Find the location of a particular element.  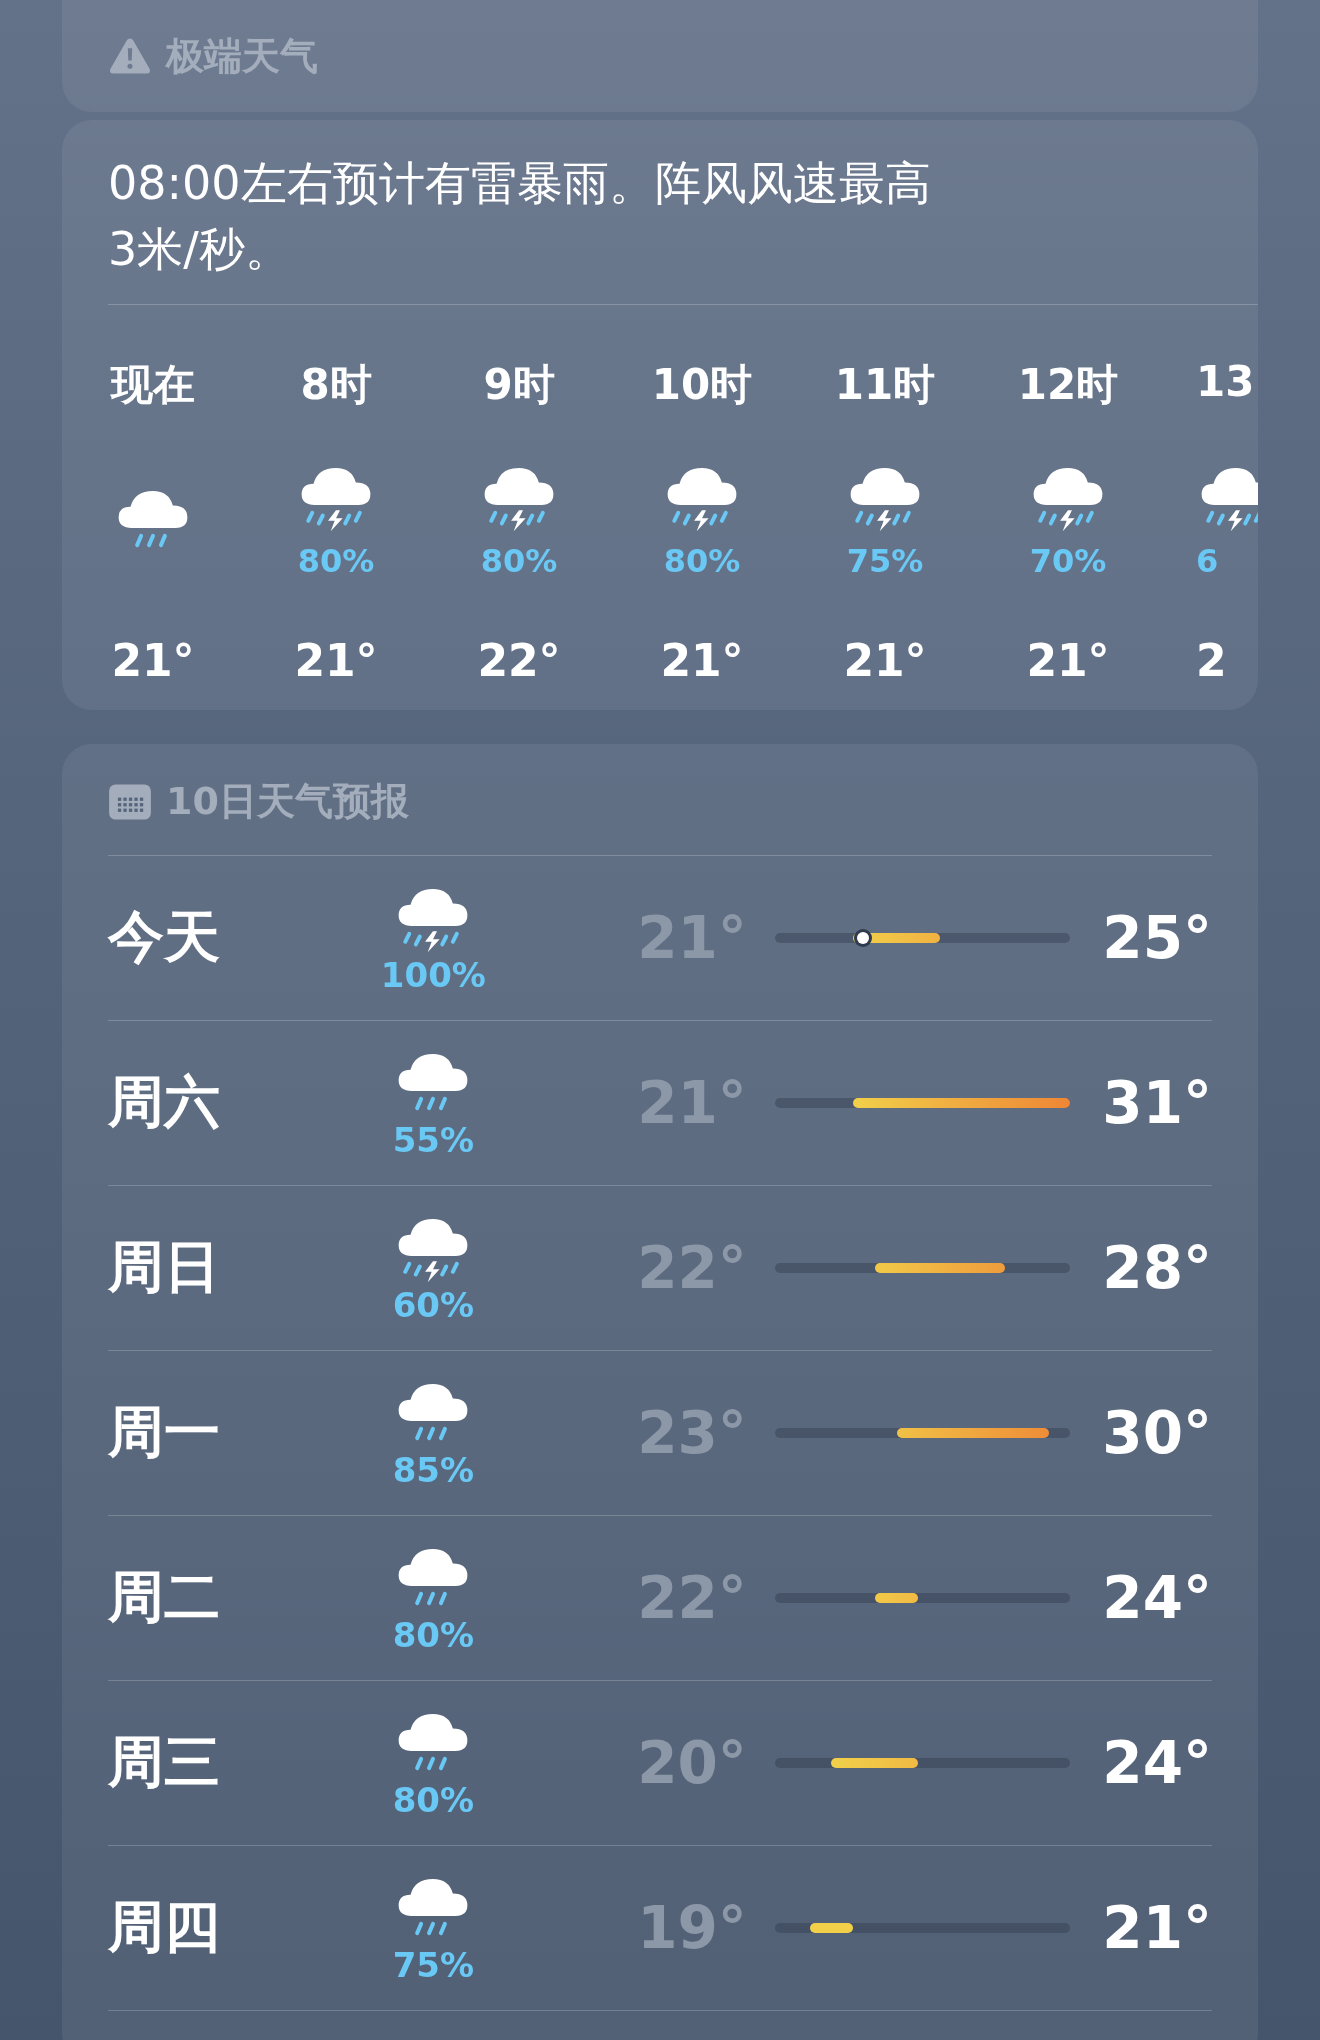

day-label: 今天 is located at coordinates (164, 937).